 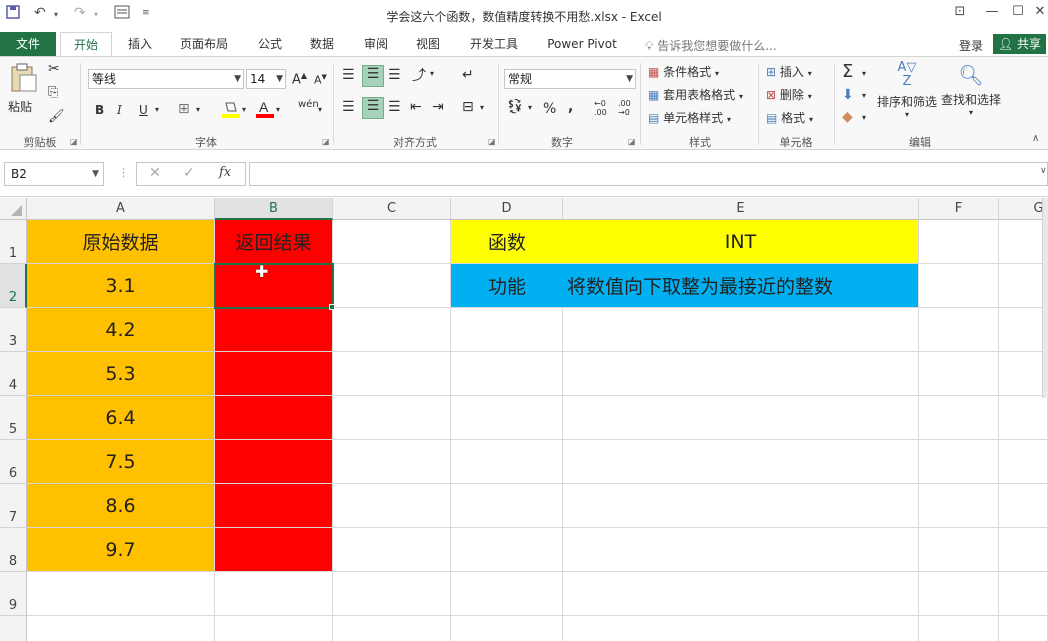 I want to click on copy-icon: ⎘, so click(x=53, y=92).